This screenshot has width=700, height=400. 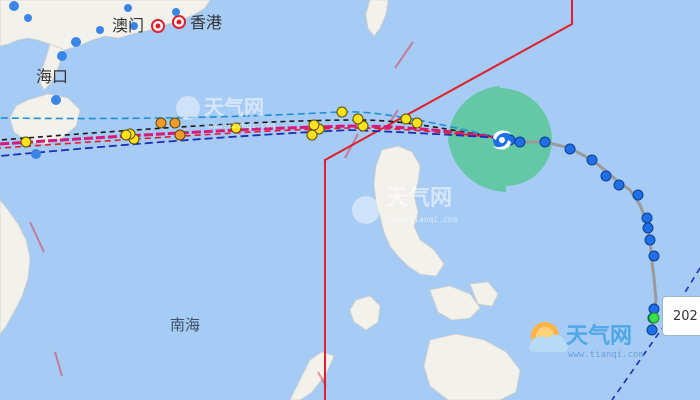 I want to click on label-south-sea: 南海, so click(x=185, y=325).